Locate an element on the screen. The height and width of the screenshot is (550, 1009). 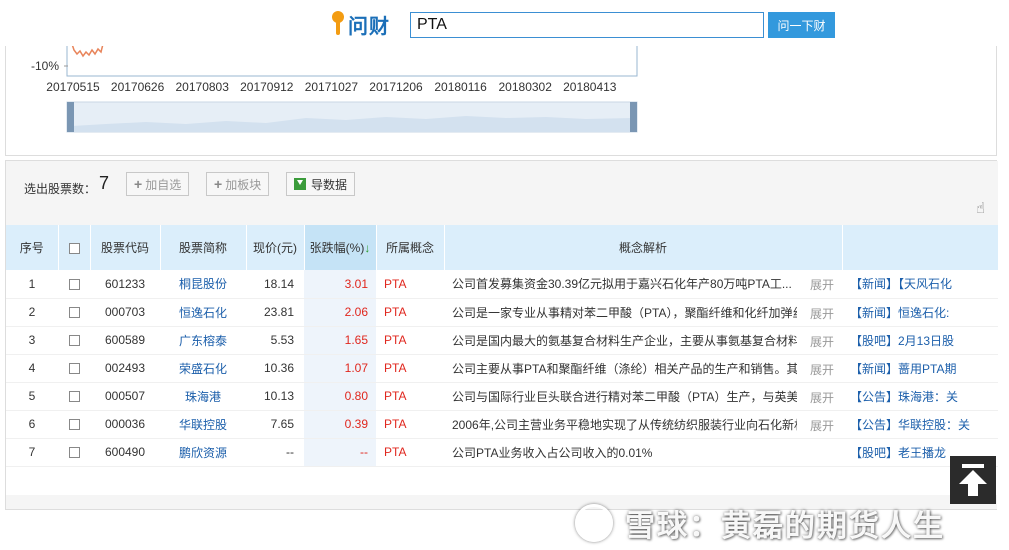
related-news-link: 【新闻】【天风石化 is located at coordinates (920, 284).